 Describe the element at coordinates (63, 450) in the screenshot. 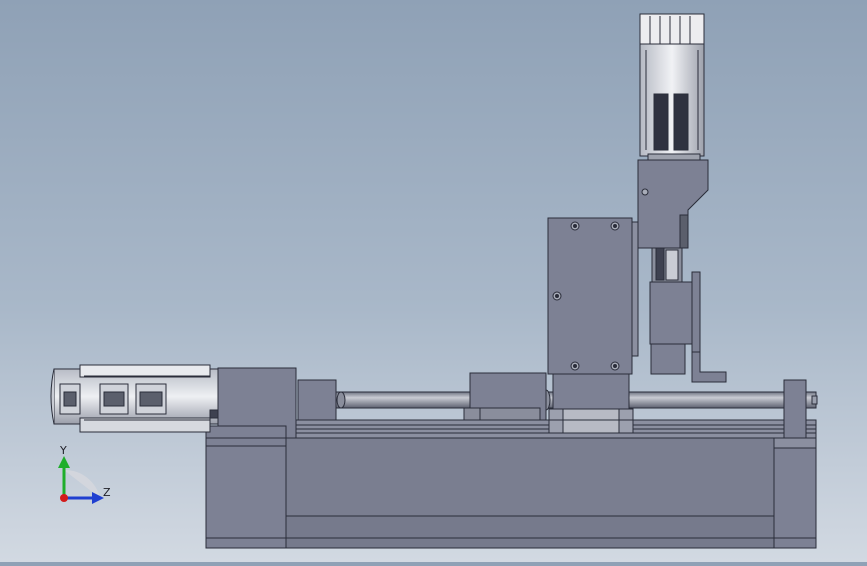

I see `triad-y-label: Y` at that location.